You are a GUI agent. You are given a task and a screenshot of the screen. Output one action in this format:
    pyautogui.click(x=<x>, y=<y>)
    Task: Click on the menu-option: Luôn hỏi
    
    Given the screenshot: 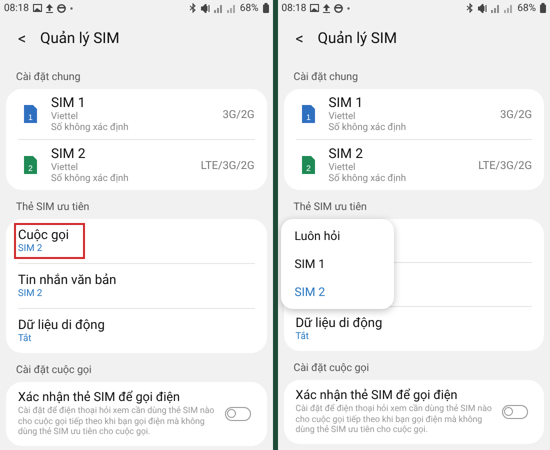 What is the action you would take?
    pyautogui.click(x=337, y=236)
    